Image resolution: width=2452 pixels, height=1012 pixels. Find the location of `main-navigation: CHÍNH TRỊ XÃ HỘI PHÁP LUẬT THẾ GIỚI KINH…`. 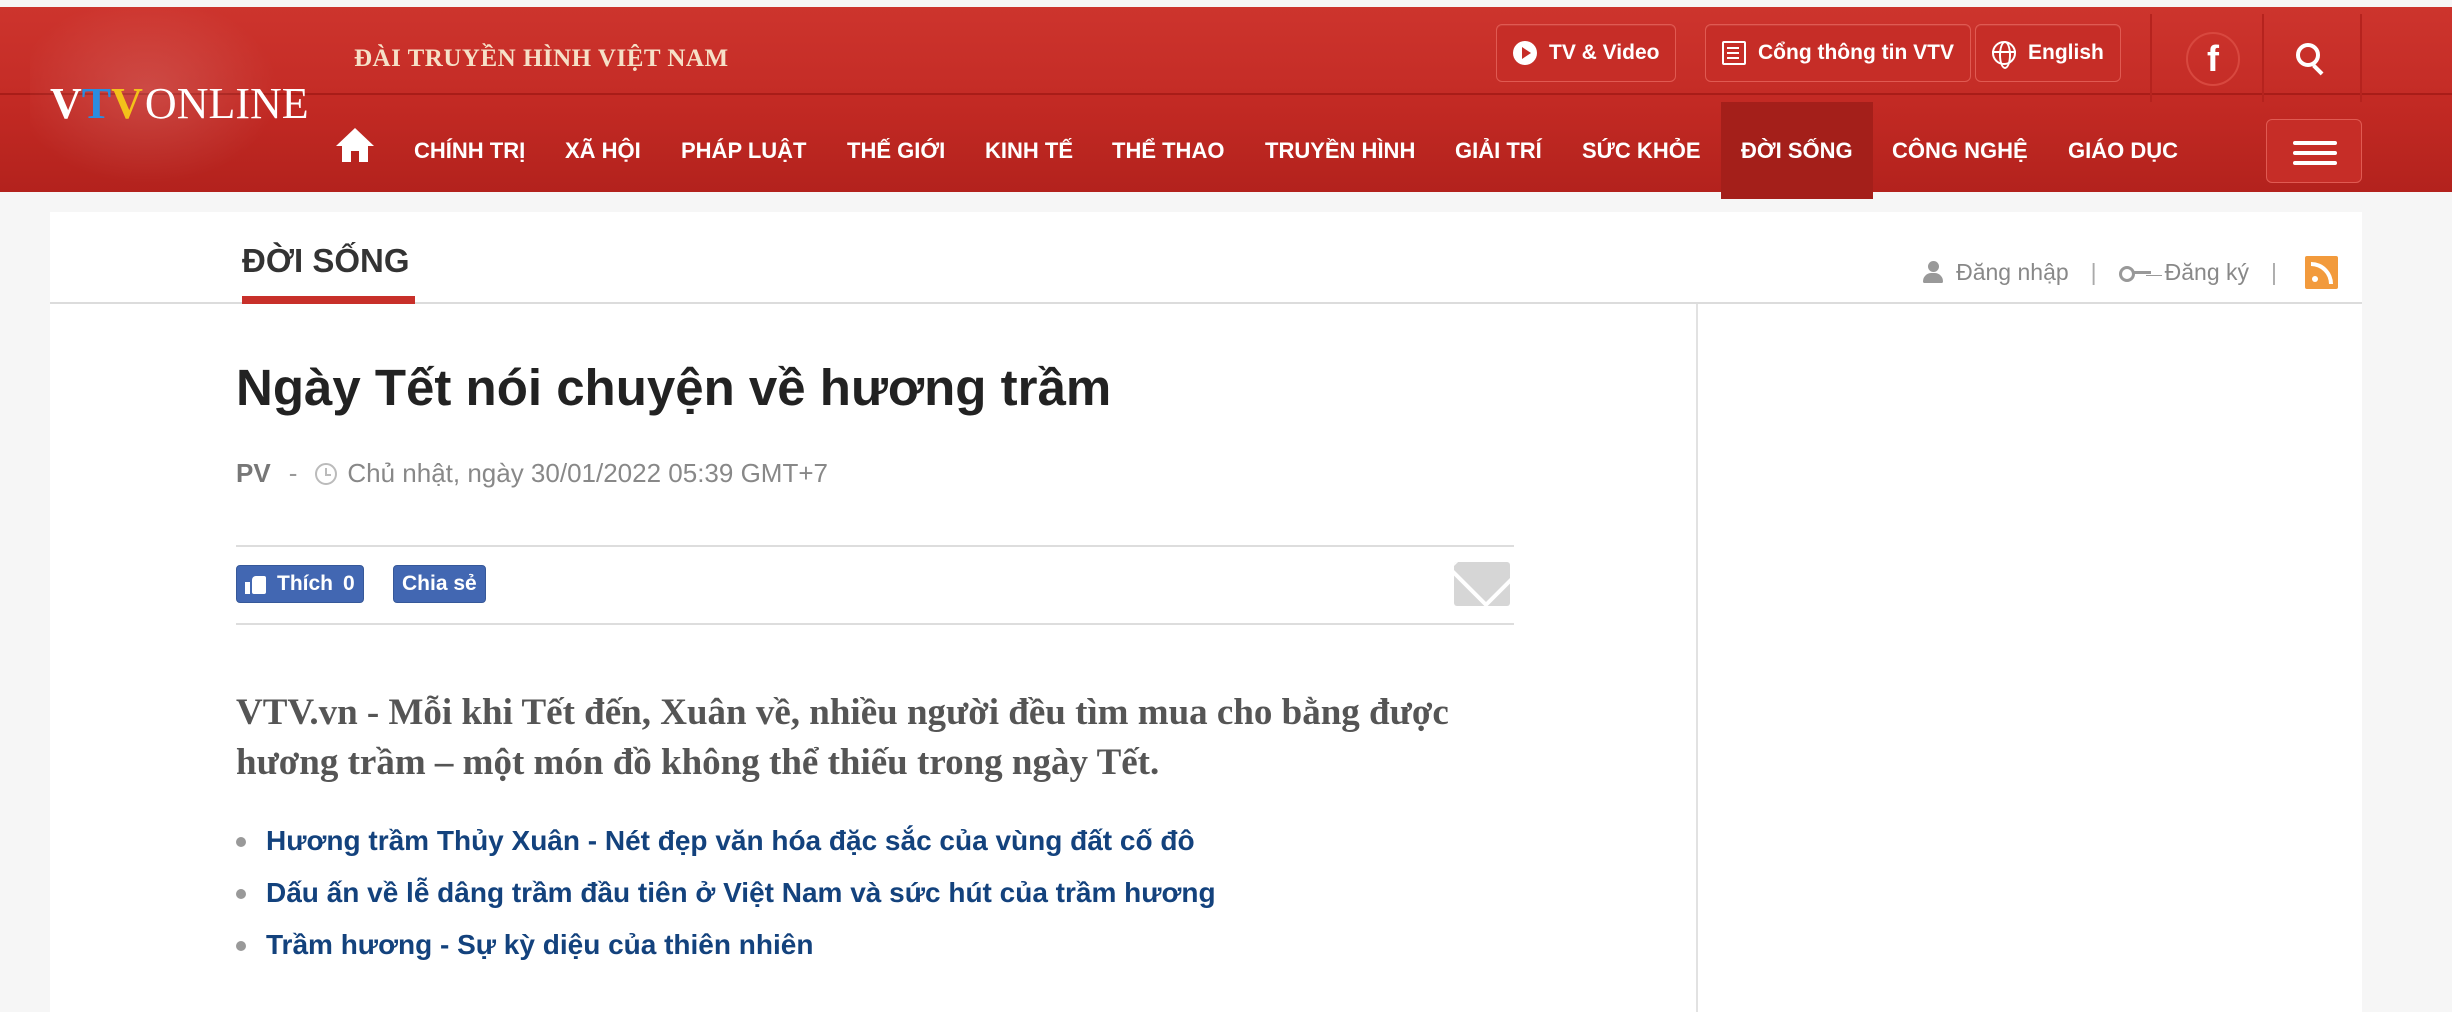

main-navigation: CHÍNH TRỊ XÃ HỘI PHÁP LUẬT THẾ GIỚI KINH… is located at coordinates (1226, 150).